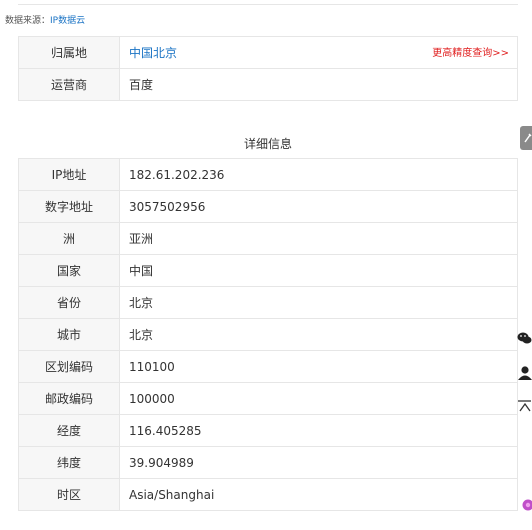 The width and height of the screenshot is (532, 530). What do you see at coordinates (318, 430) in the screenshot?
I see `row-value: 116.405285` at bounding box center [318, 430].